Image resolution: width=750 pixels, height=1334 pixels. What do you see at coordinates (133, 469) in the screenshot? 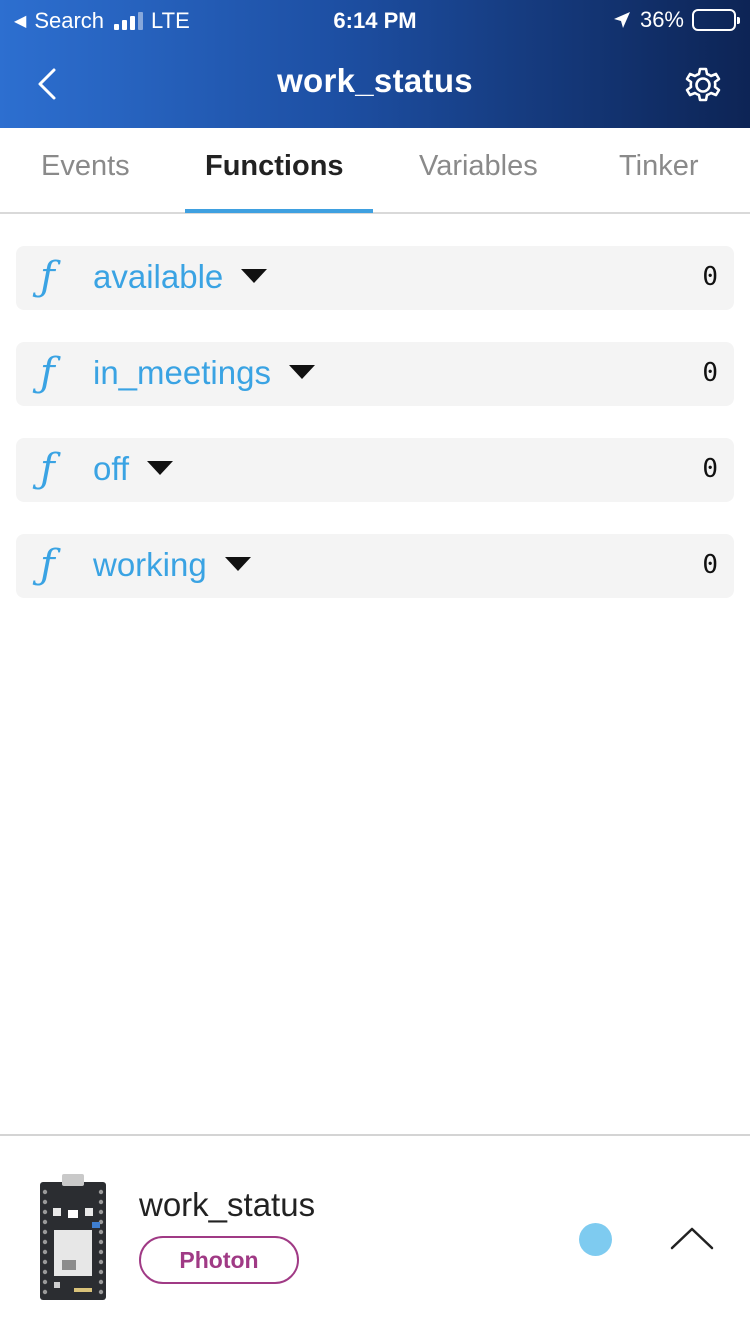
I see `function-name: off` at bounding box center [133, 469].